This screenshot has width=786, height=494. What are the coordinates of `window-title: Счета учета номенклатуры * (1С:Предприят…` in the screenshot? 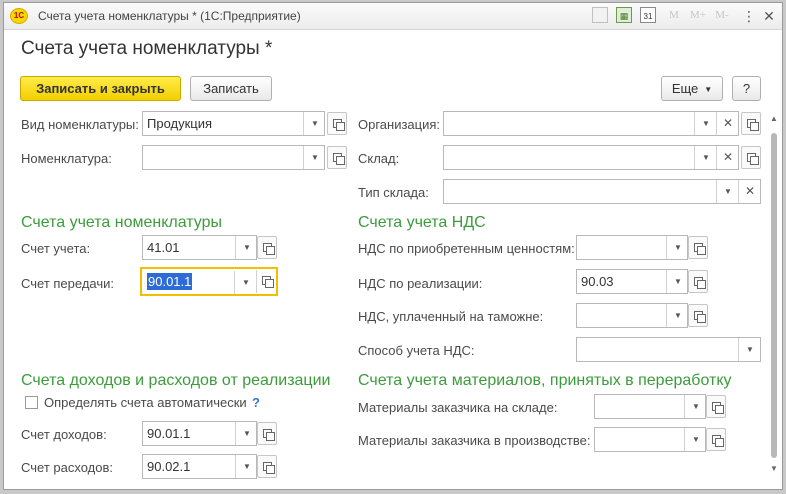 It's located at (169, 16).